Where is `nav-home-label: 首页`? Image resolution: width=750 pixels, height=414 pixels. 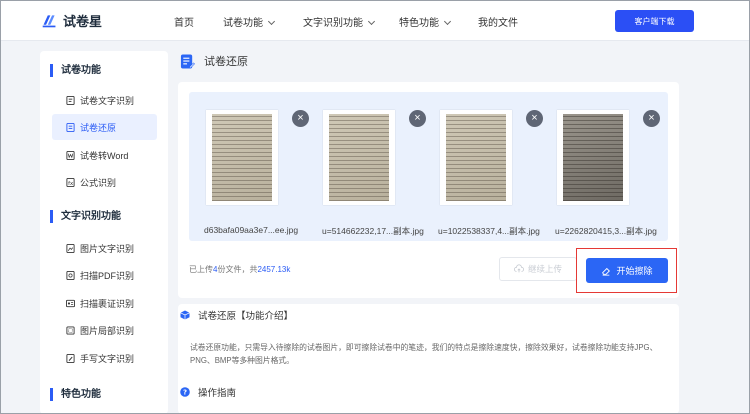
nav-home-label: 首页 is located at coordinates (184, 23).